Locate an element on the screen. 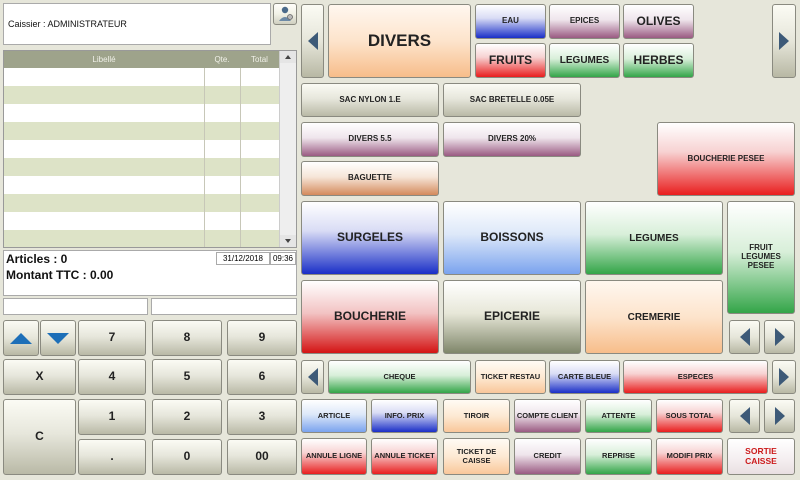 The height and width of the screenshot is (480, 800). payment-prev-button is located at coordinates (312, 377).